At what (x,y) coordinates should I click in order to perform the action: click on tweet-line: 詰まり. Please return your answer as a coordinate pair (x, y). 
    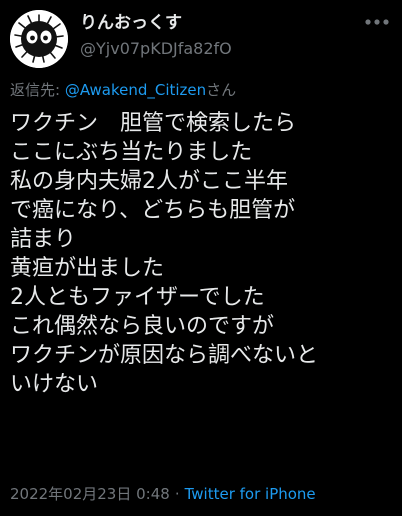
    Looking at the image, I should click on (43, 239).